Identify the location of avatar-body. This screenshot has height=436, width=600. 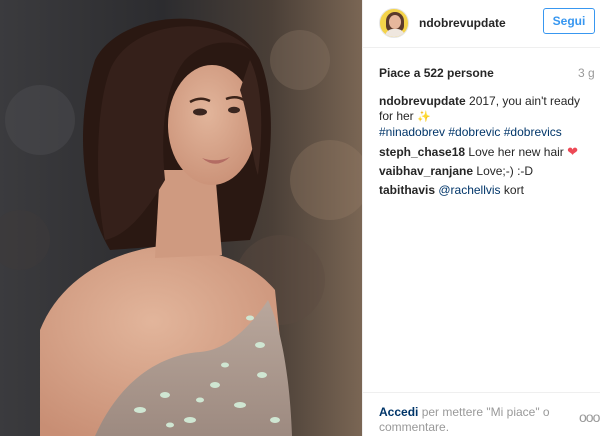
(395, 33).